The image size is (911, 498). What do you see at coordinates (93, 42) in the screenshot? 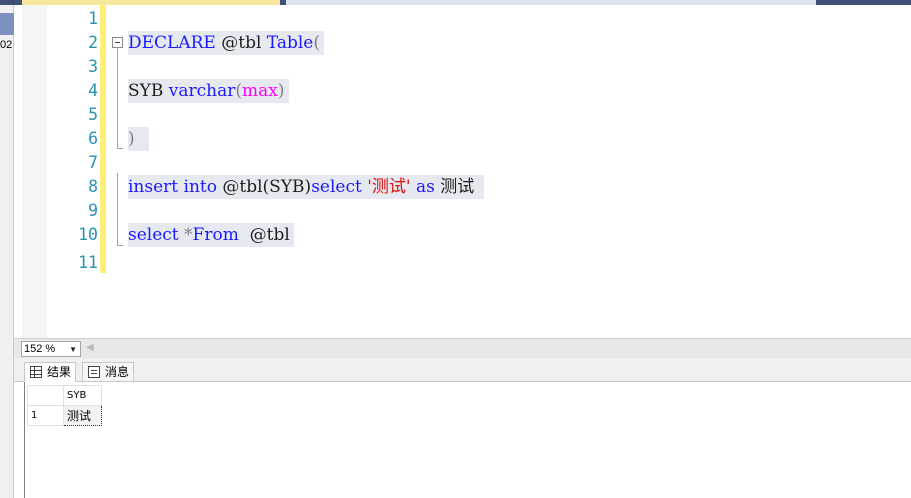
I see `line-number: 2` at bounding box center [93, 42].